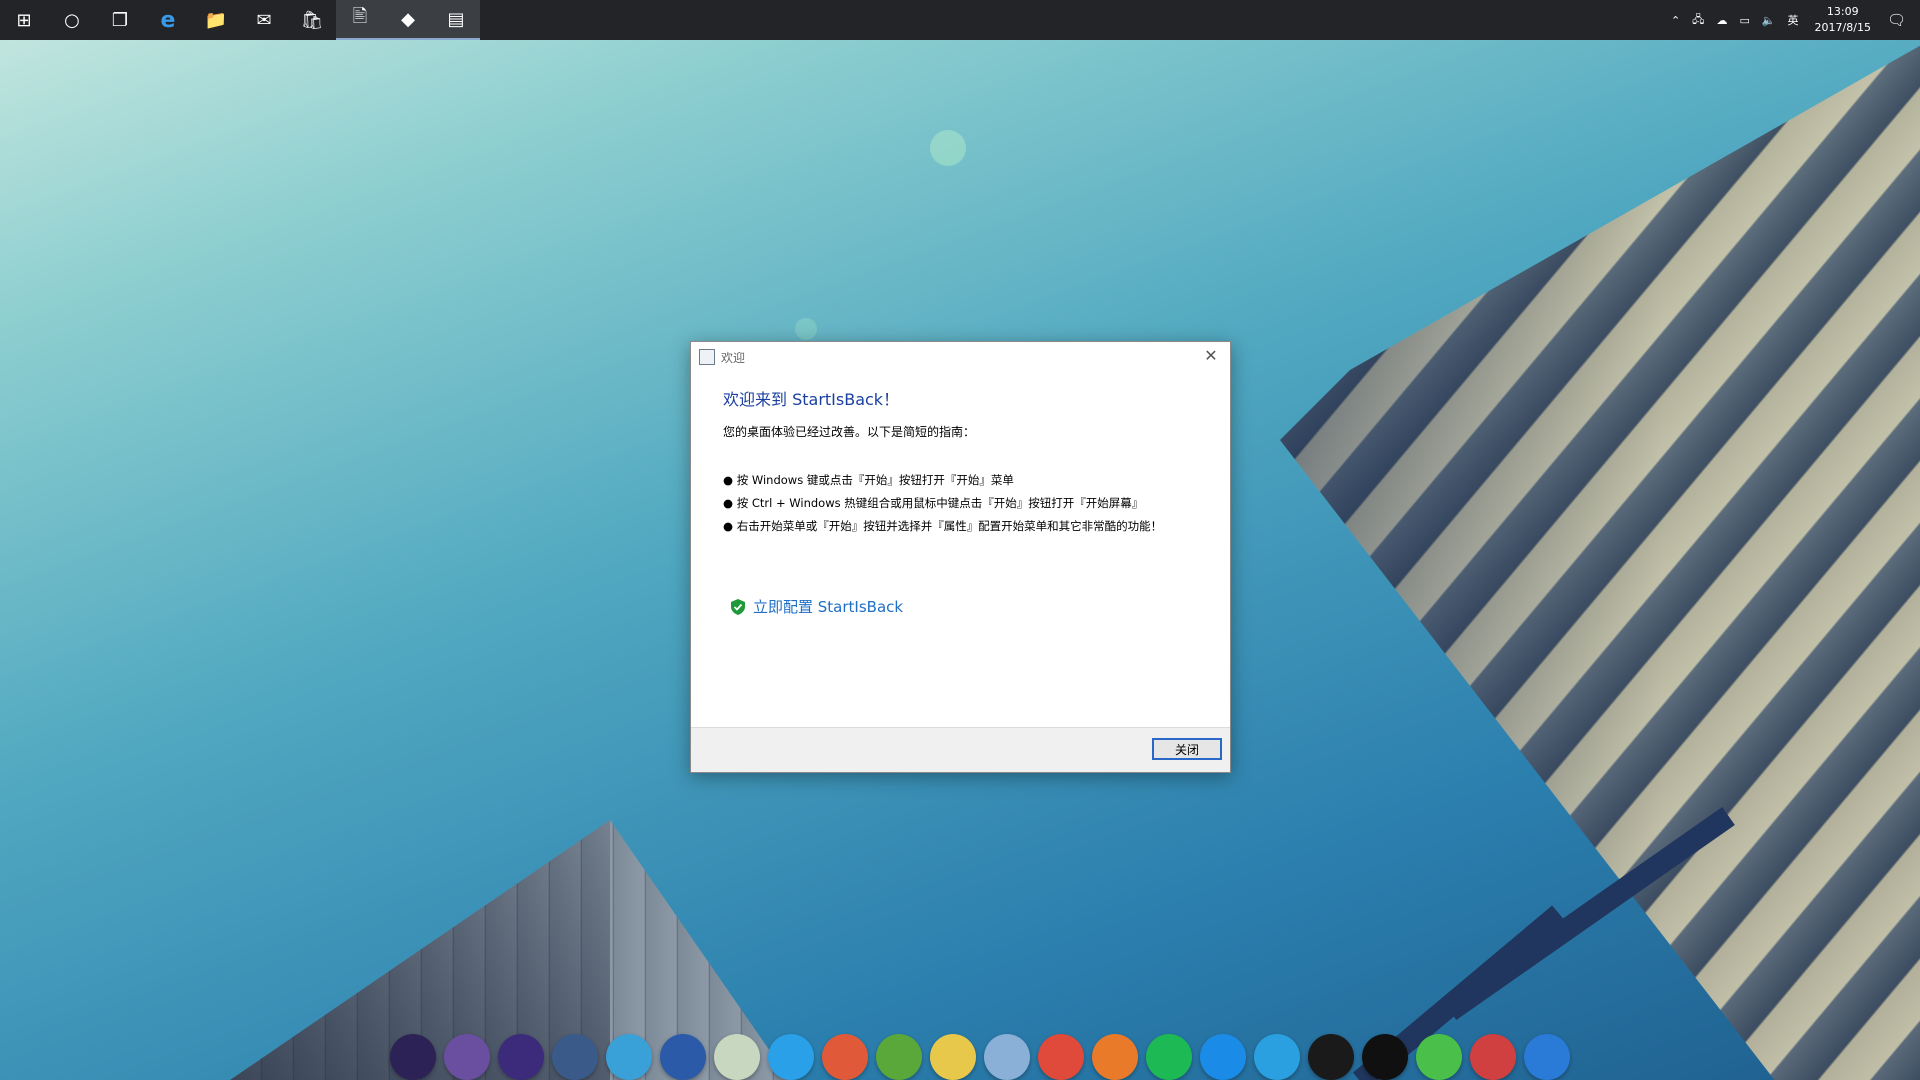 The height and width of the screenshot is (1080, 1920). What do you see at coordinates (791, 1057) in the screenshot?
I see `feishu-icon` at bounding box center [791, 1057].